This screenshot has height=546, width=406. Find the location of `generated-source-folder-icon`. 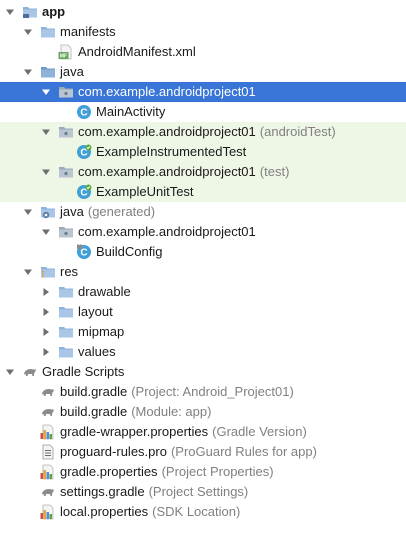

generated-source-folder-icon is located at coordinates (48, 212).